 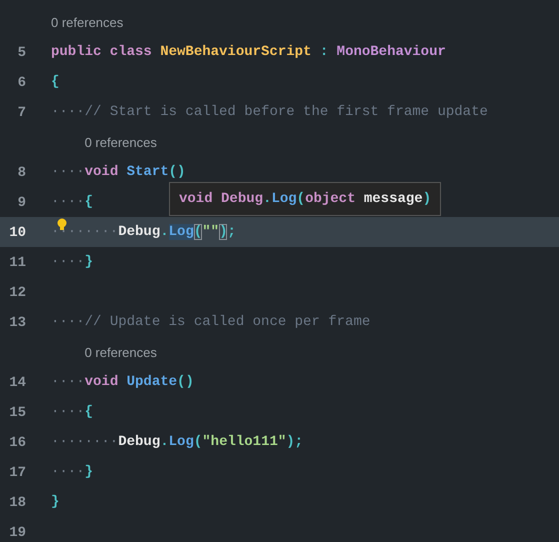 What do you see at coordinates (17, 473) in the screenshot?
I see `line-number: 17` at bounding box center [17, 473].